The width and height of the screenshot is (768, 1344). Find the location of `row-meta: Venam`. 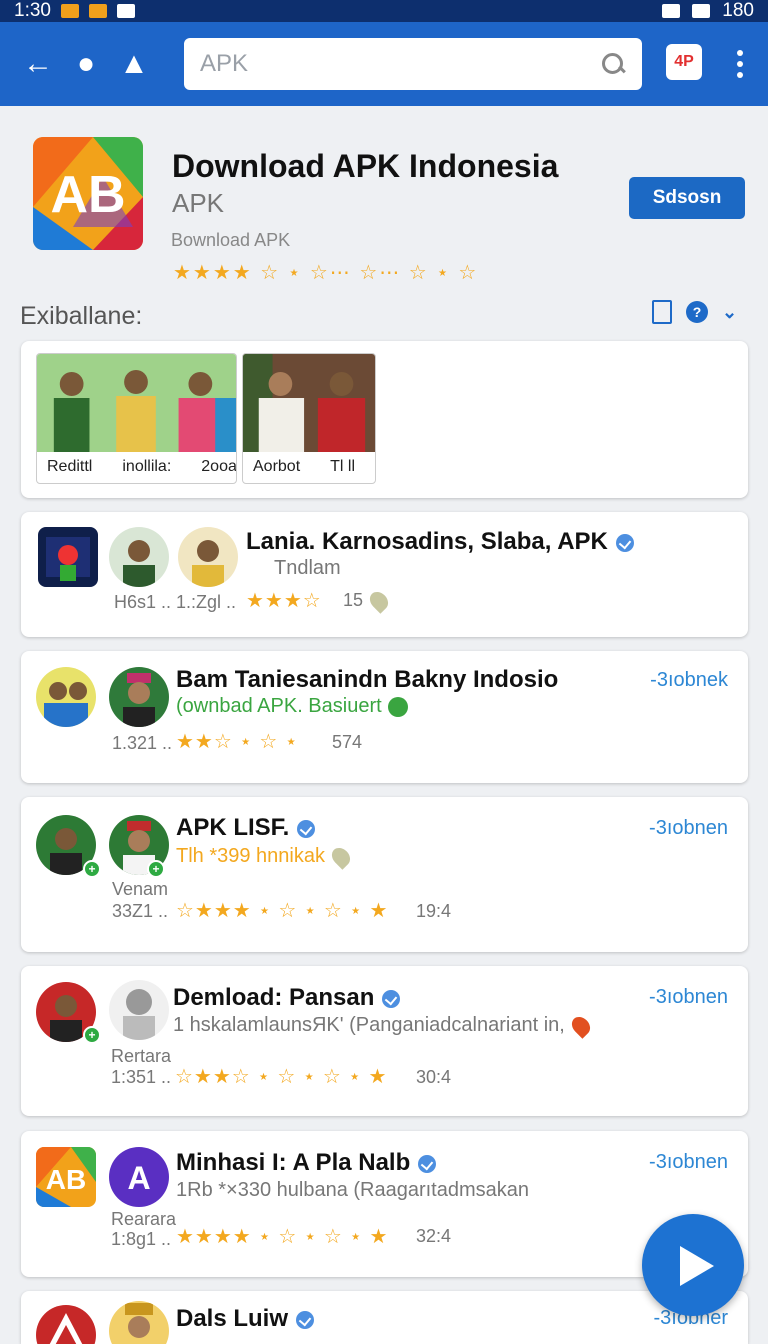

row-meta: Venam is located at coordinates (140, 889).